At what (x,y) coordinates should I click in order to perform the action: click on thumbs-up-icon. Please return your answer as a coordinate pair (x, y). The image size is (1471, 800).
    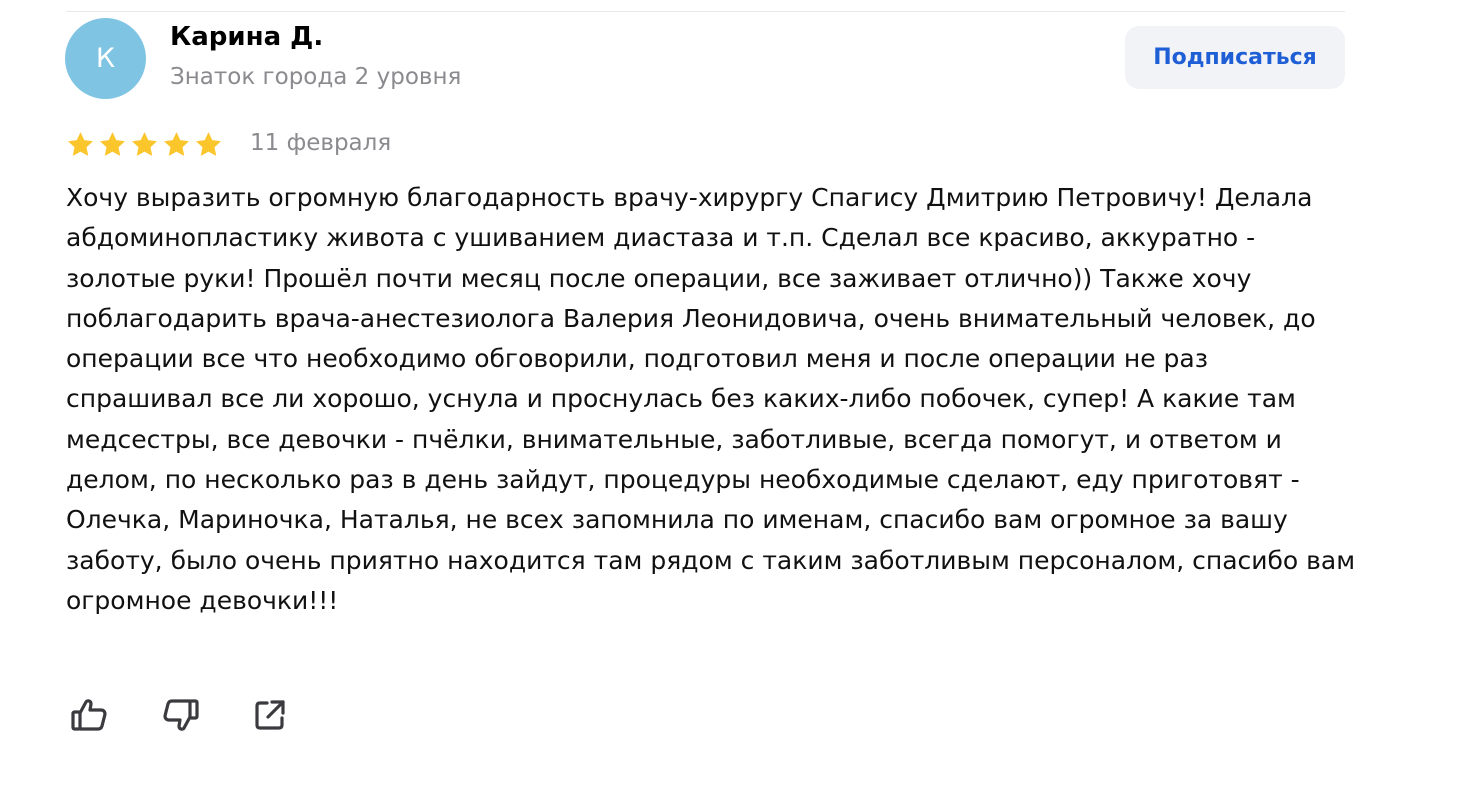
    Looking at the image, I should click on (90, 716).